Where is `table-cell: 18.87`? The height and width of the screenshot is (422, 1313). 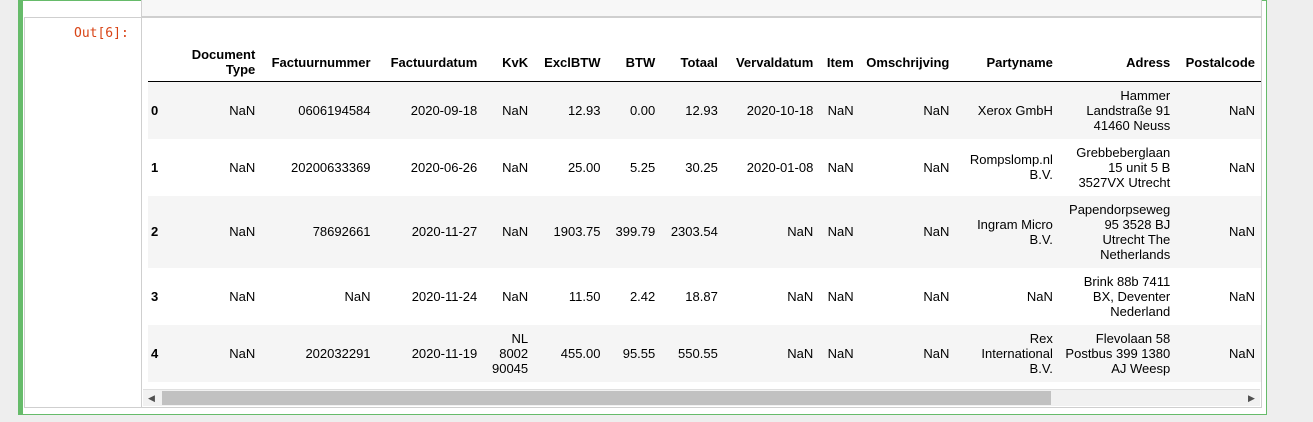 table-cell: 18.87 is located at coordinates (701, 296).